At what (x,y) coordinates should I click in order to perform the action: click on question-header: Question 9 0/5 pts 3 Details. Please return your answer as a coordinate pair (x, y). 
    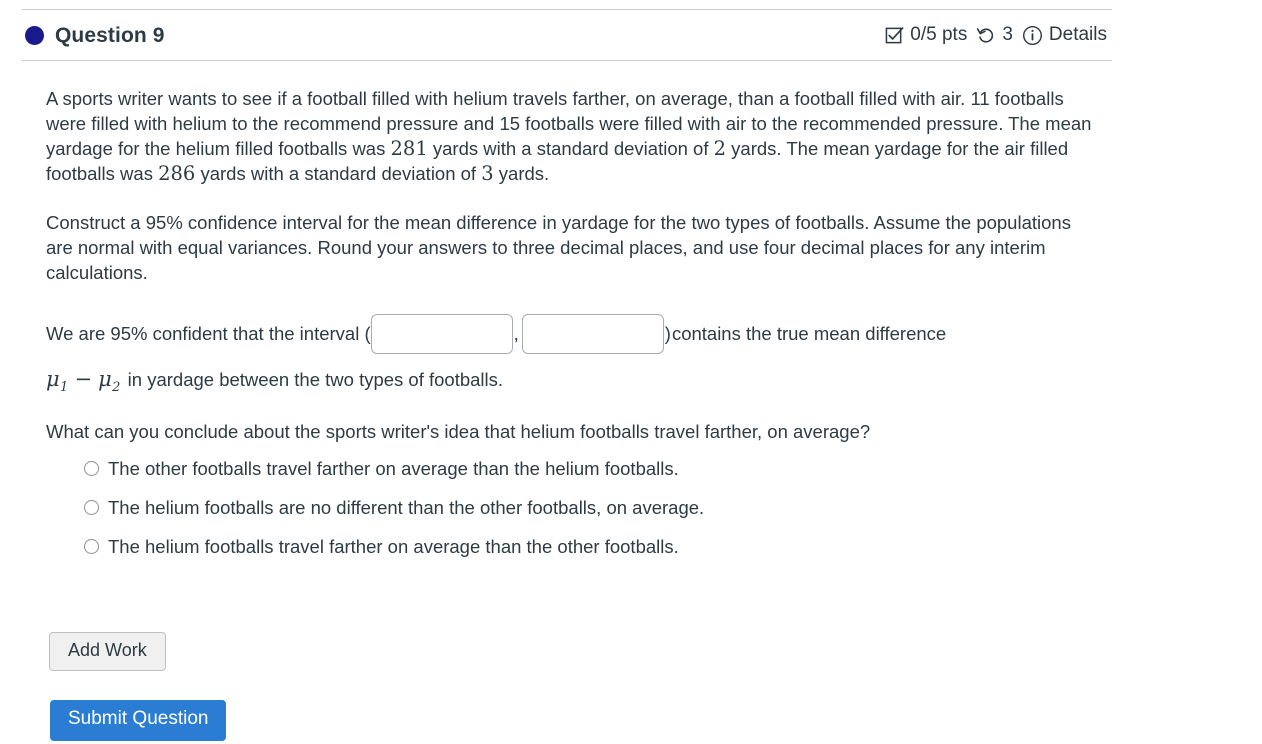
    Looking at the image, I should click on (567, 35).